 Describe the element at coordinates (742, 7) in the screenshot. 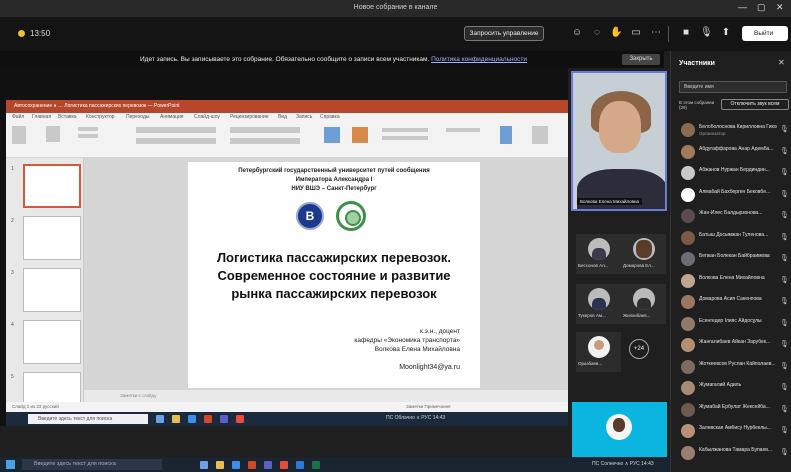

I see `minimize-button: —` at that location.